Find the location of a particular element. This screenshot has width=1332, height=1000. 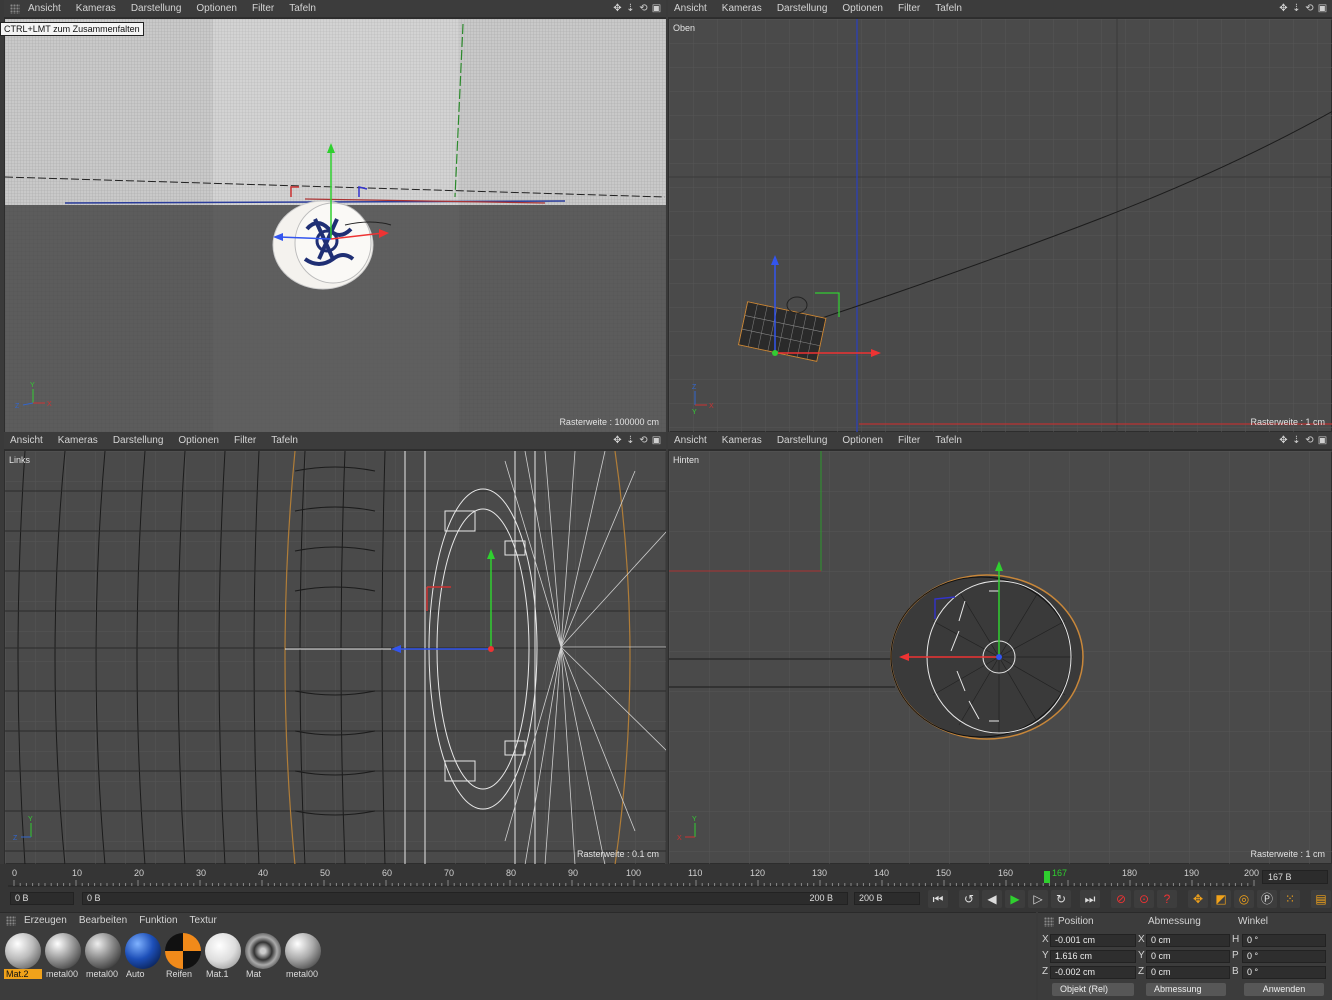

position-z-field: -0.002 cm is located at coordinates (1093, 972).